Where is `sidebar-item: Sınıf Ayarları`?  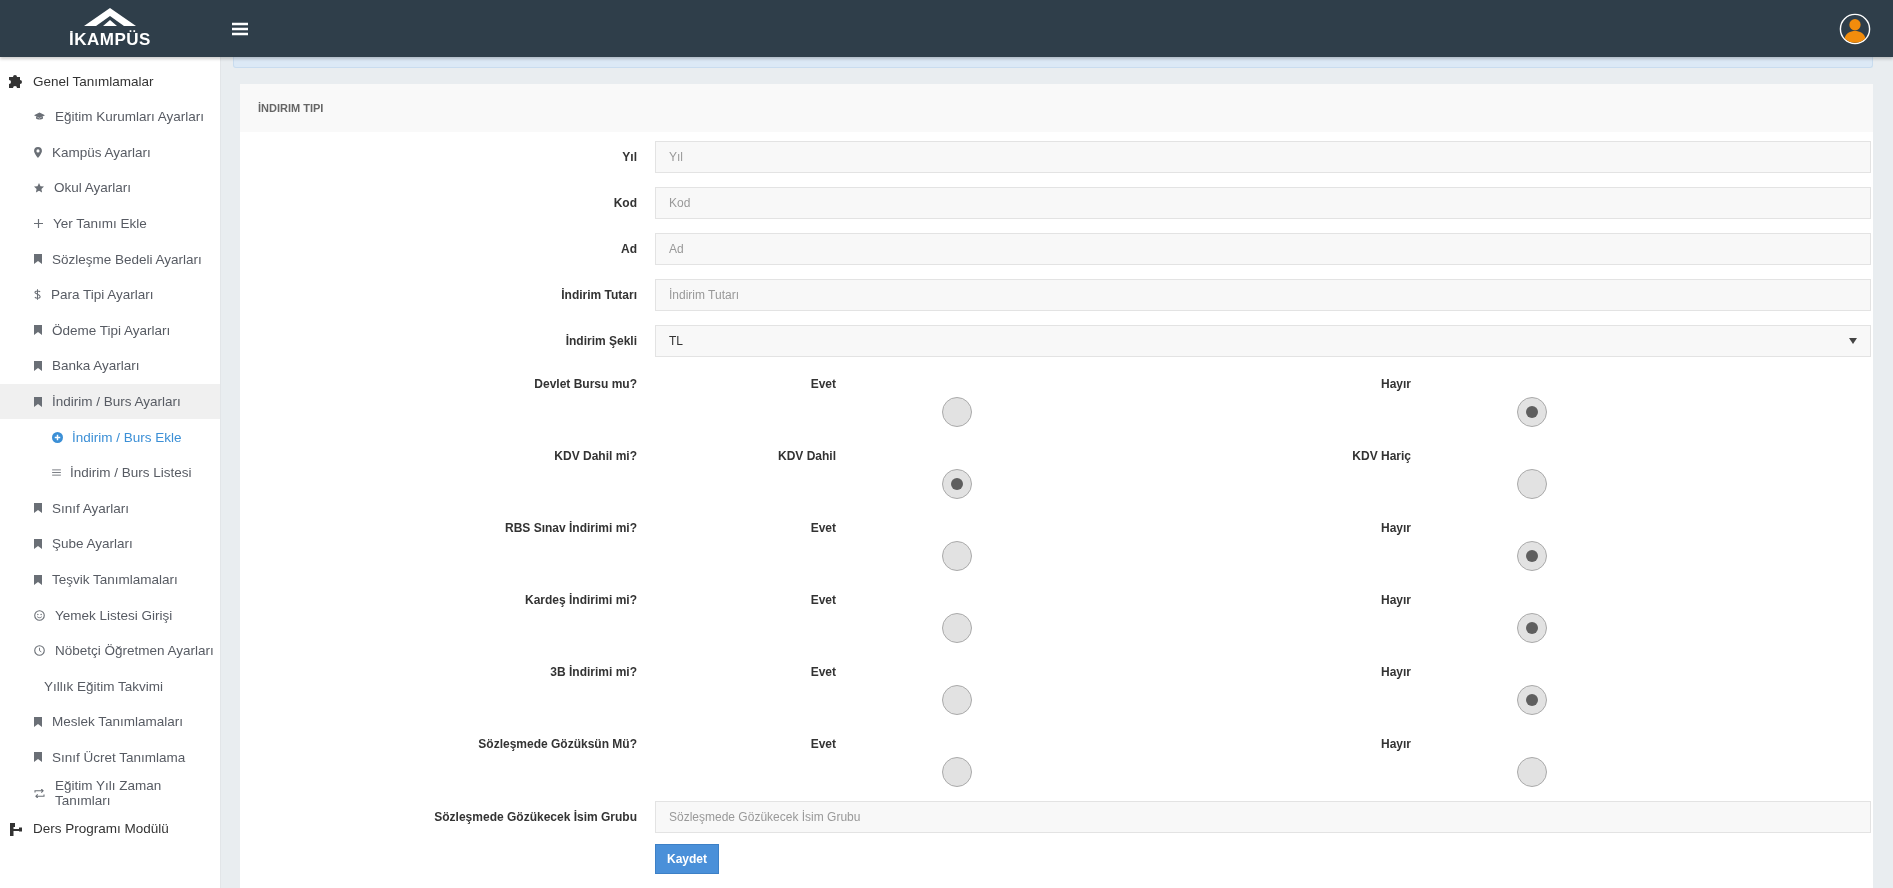 sidebar-item: Sınıf Ayarları is located at coordinates (110, 508).